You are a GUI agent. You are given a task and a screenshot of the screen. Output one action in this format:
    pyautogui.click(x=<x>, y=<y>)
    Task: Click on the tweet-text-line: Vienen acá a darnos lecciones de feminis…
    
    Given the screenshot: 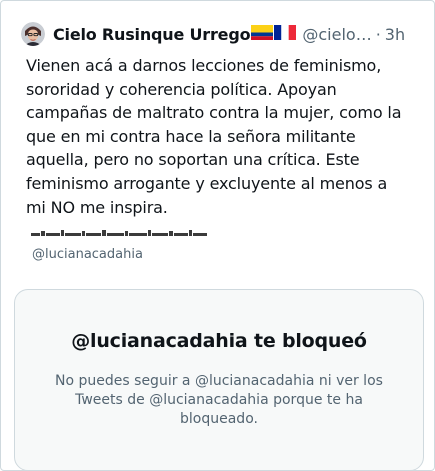 What is the action you would take?
    pyautogui.click(x=204, y=65)
    